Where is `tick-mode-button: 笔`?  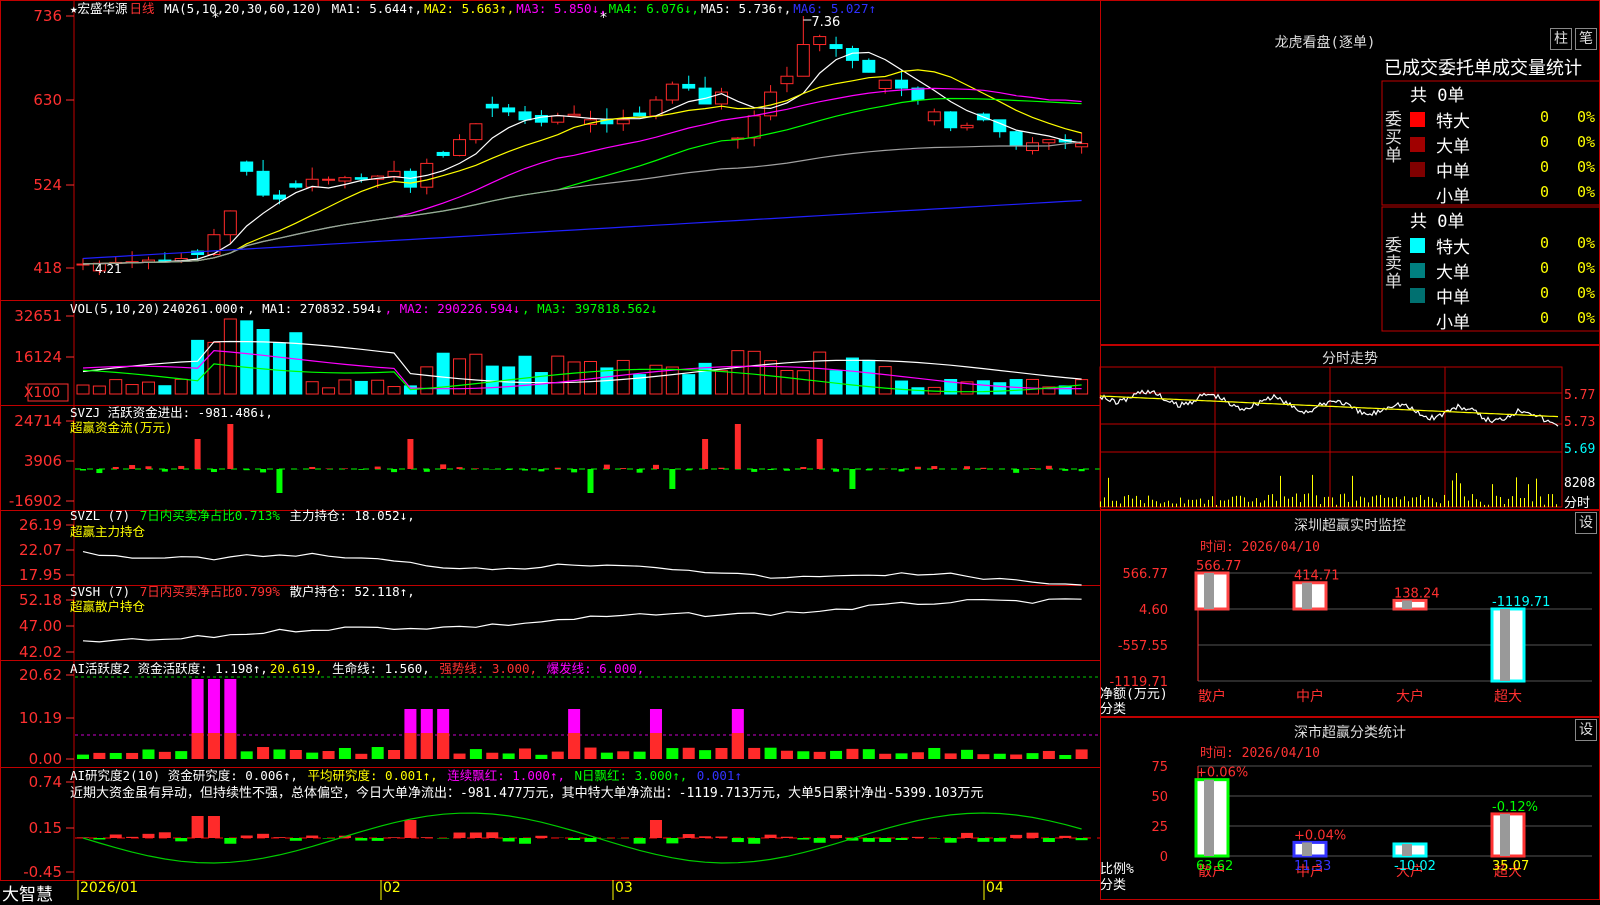
tick-mode-button: 笔 is located at coordinates (1586, 39).